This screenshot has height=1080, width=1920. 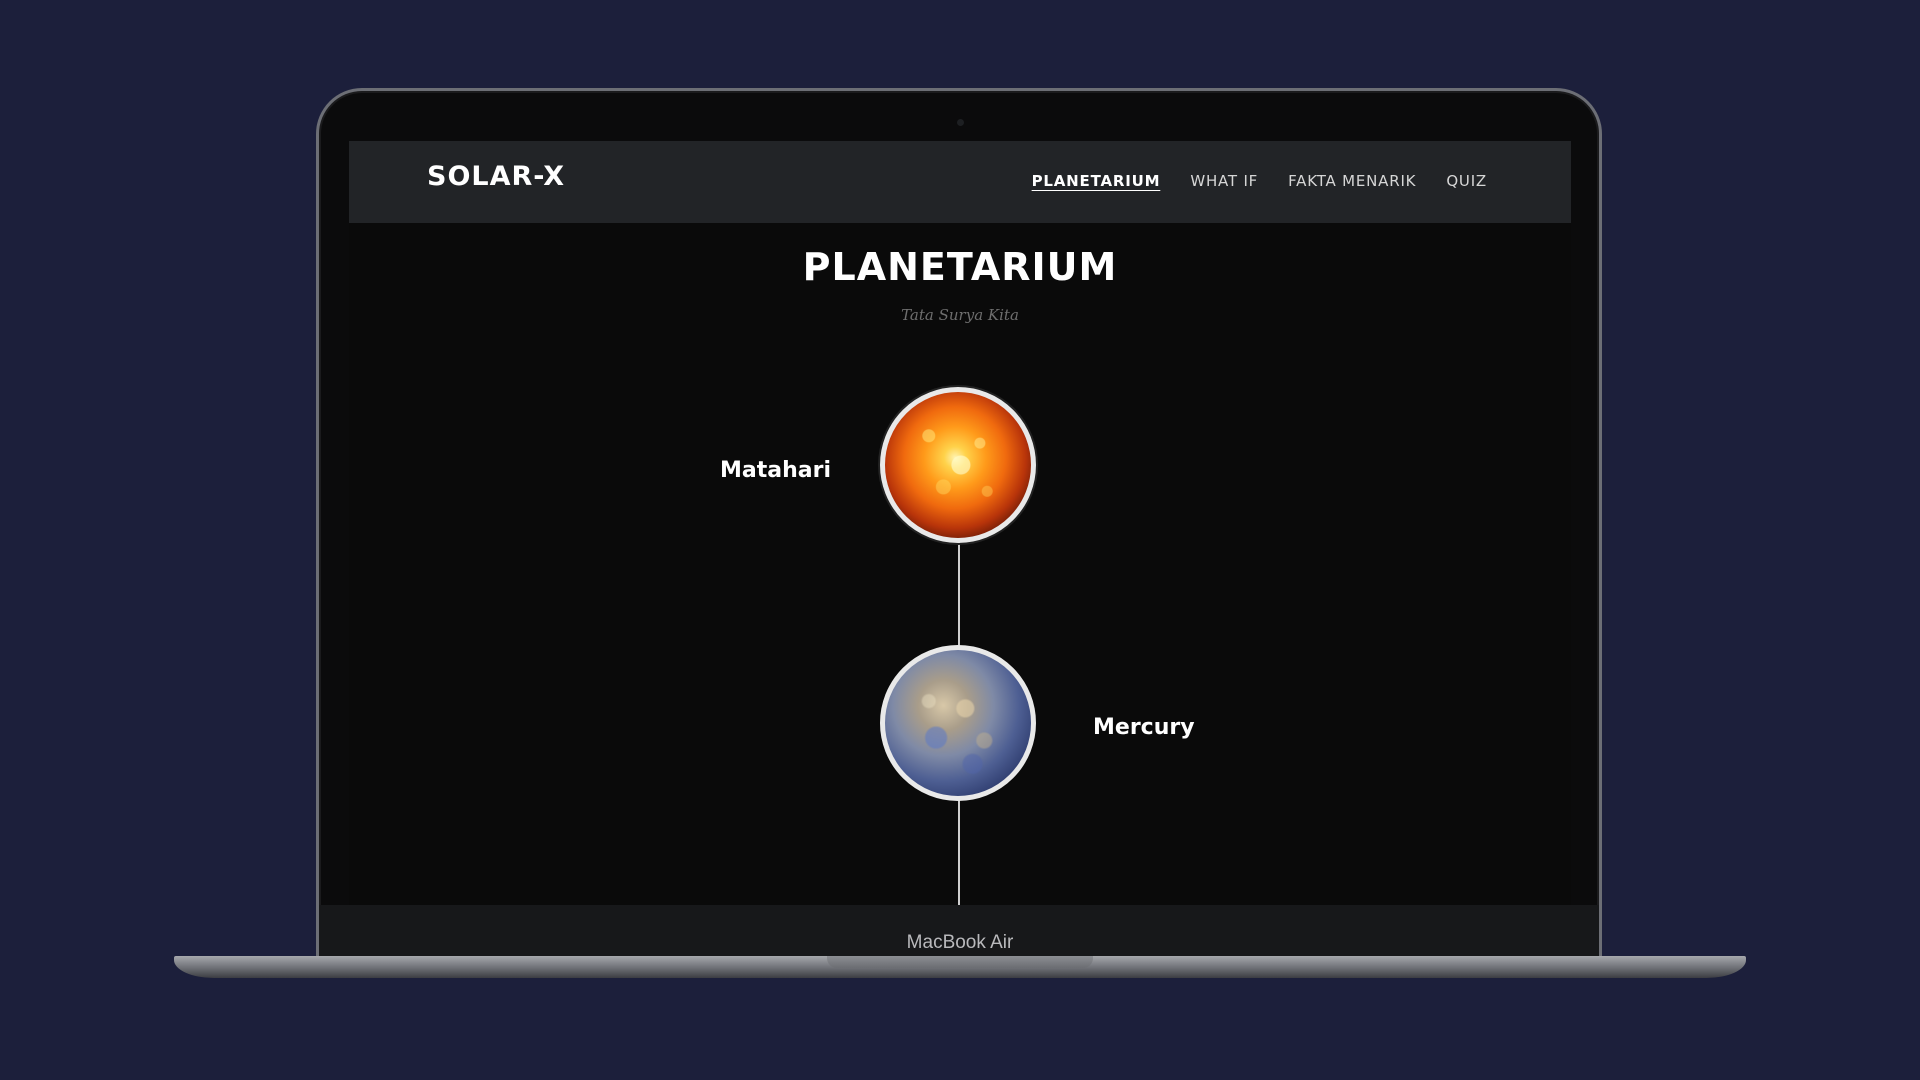 I want to click on laptop-base-notch, so click(x=960, y=962).